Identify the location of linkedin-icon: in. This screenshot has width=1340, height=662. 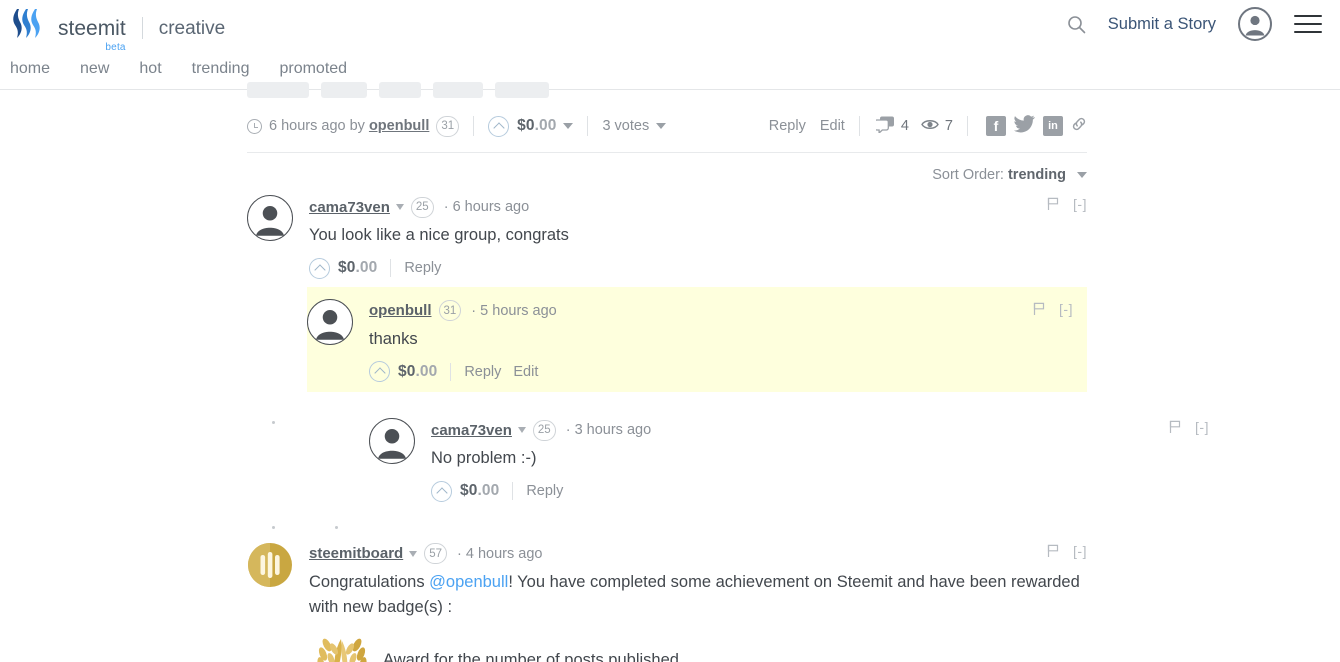
(1053, 126).